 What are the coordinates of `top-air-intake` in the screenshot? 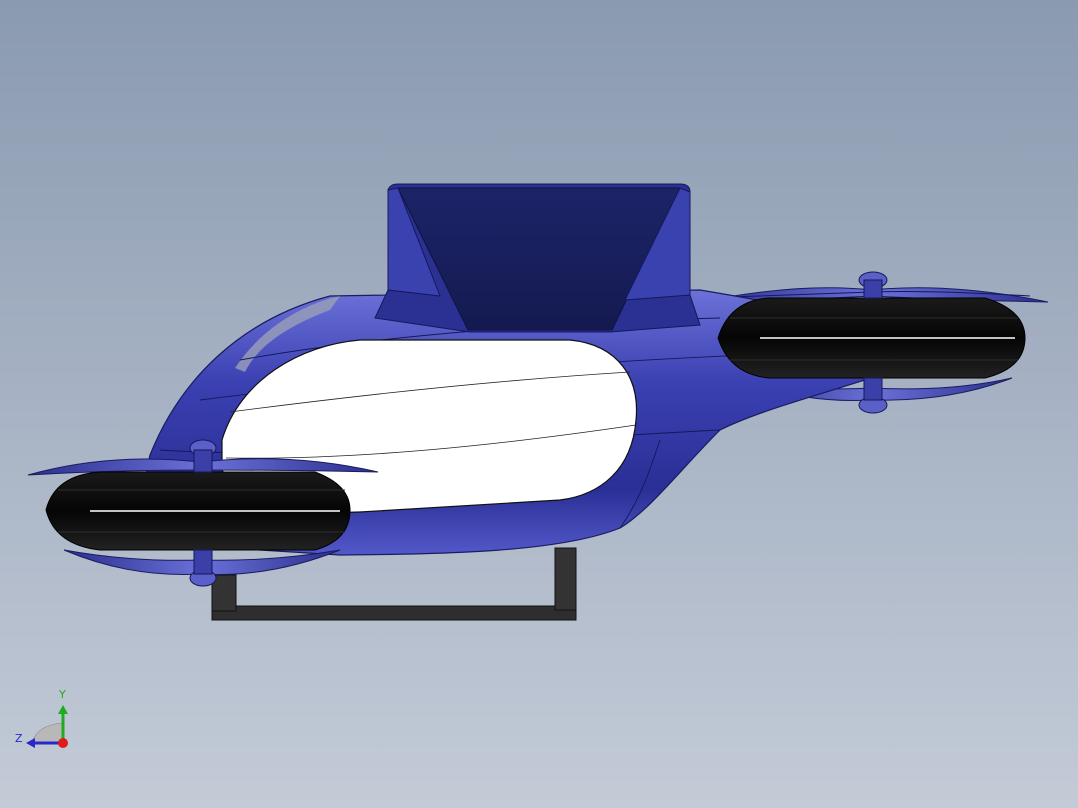 It's located at (537, 258).